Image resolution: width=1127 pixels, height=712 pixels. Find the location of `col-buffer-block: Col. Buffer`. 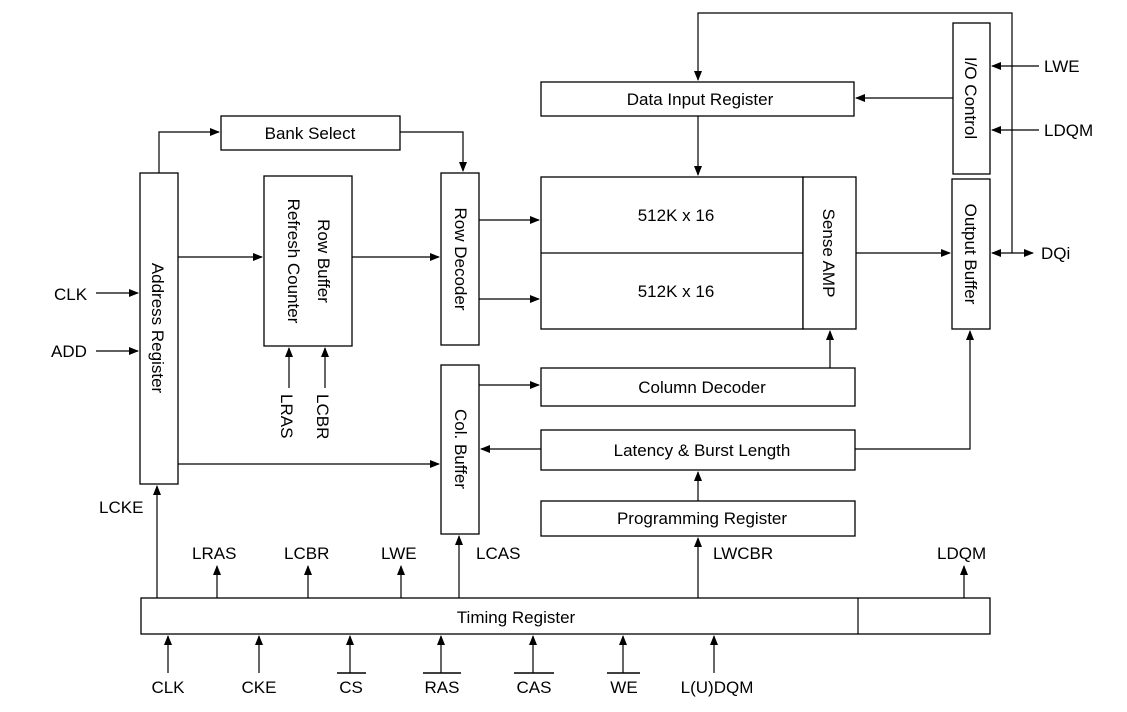

col-buffer-block: Col. Buffer is located at coordinates (460, 449).